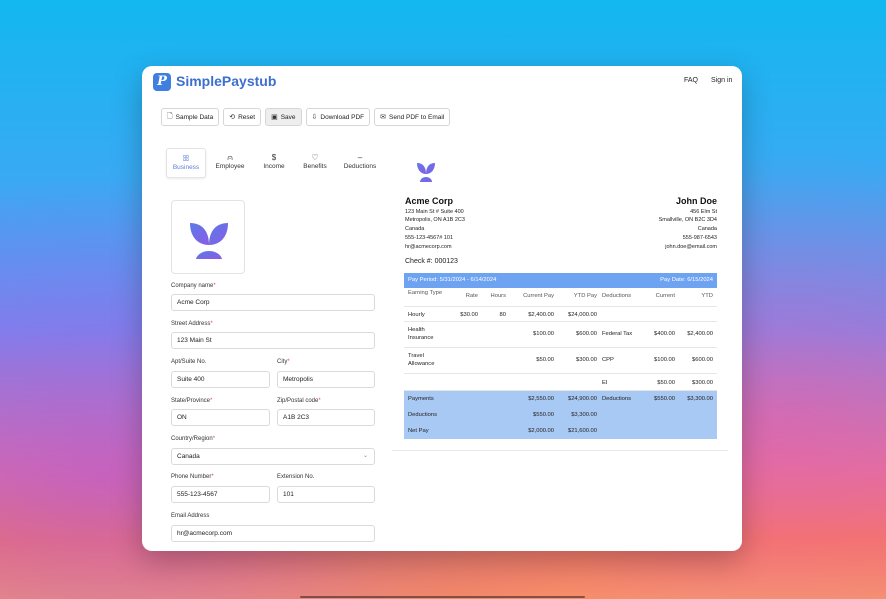  Describe the element at coordinates (426, 173) in the screenshot. I see `preview-sprout-logo-icon` at that location.